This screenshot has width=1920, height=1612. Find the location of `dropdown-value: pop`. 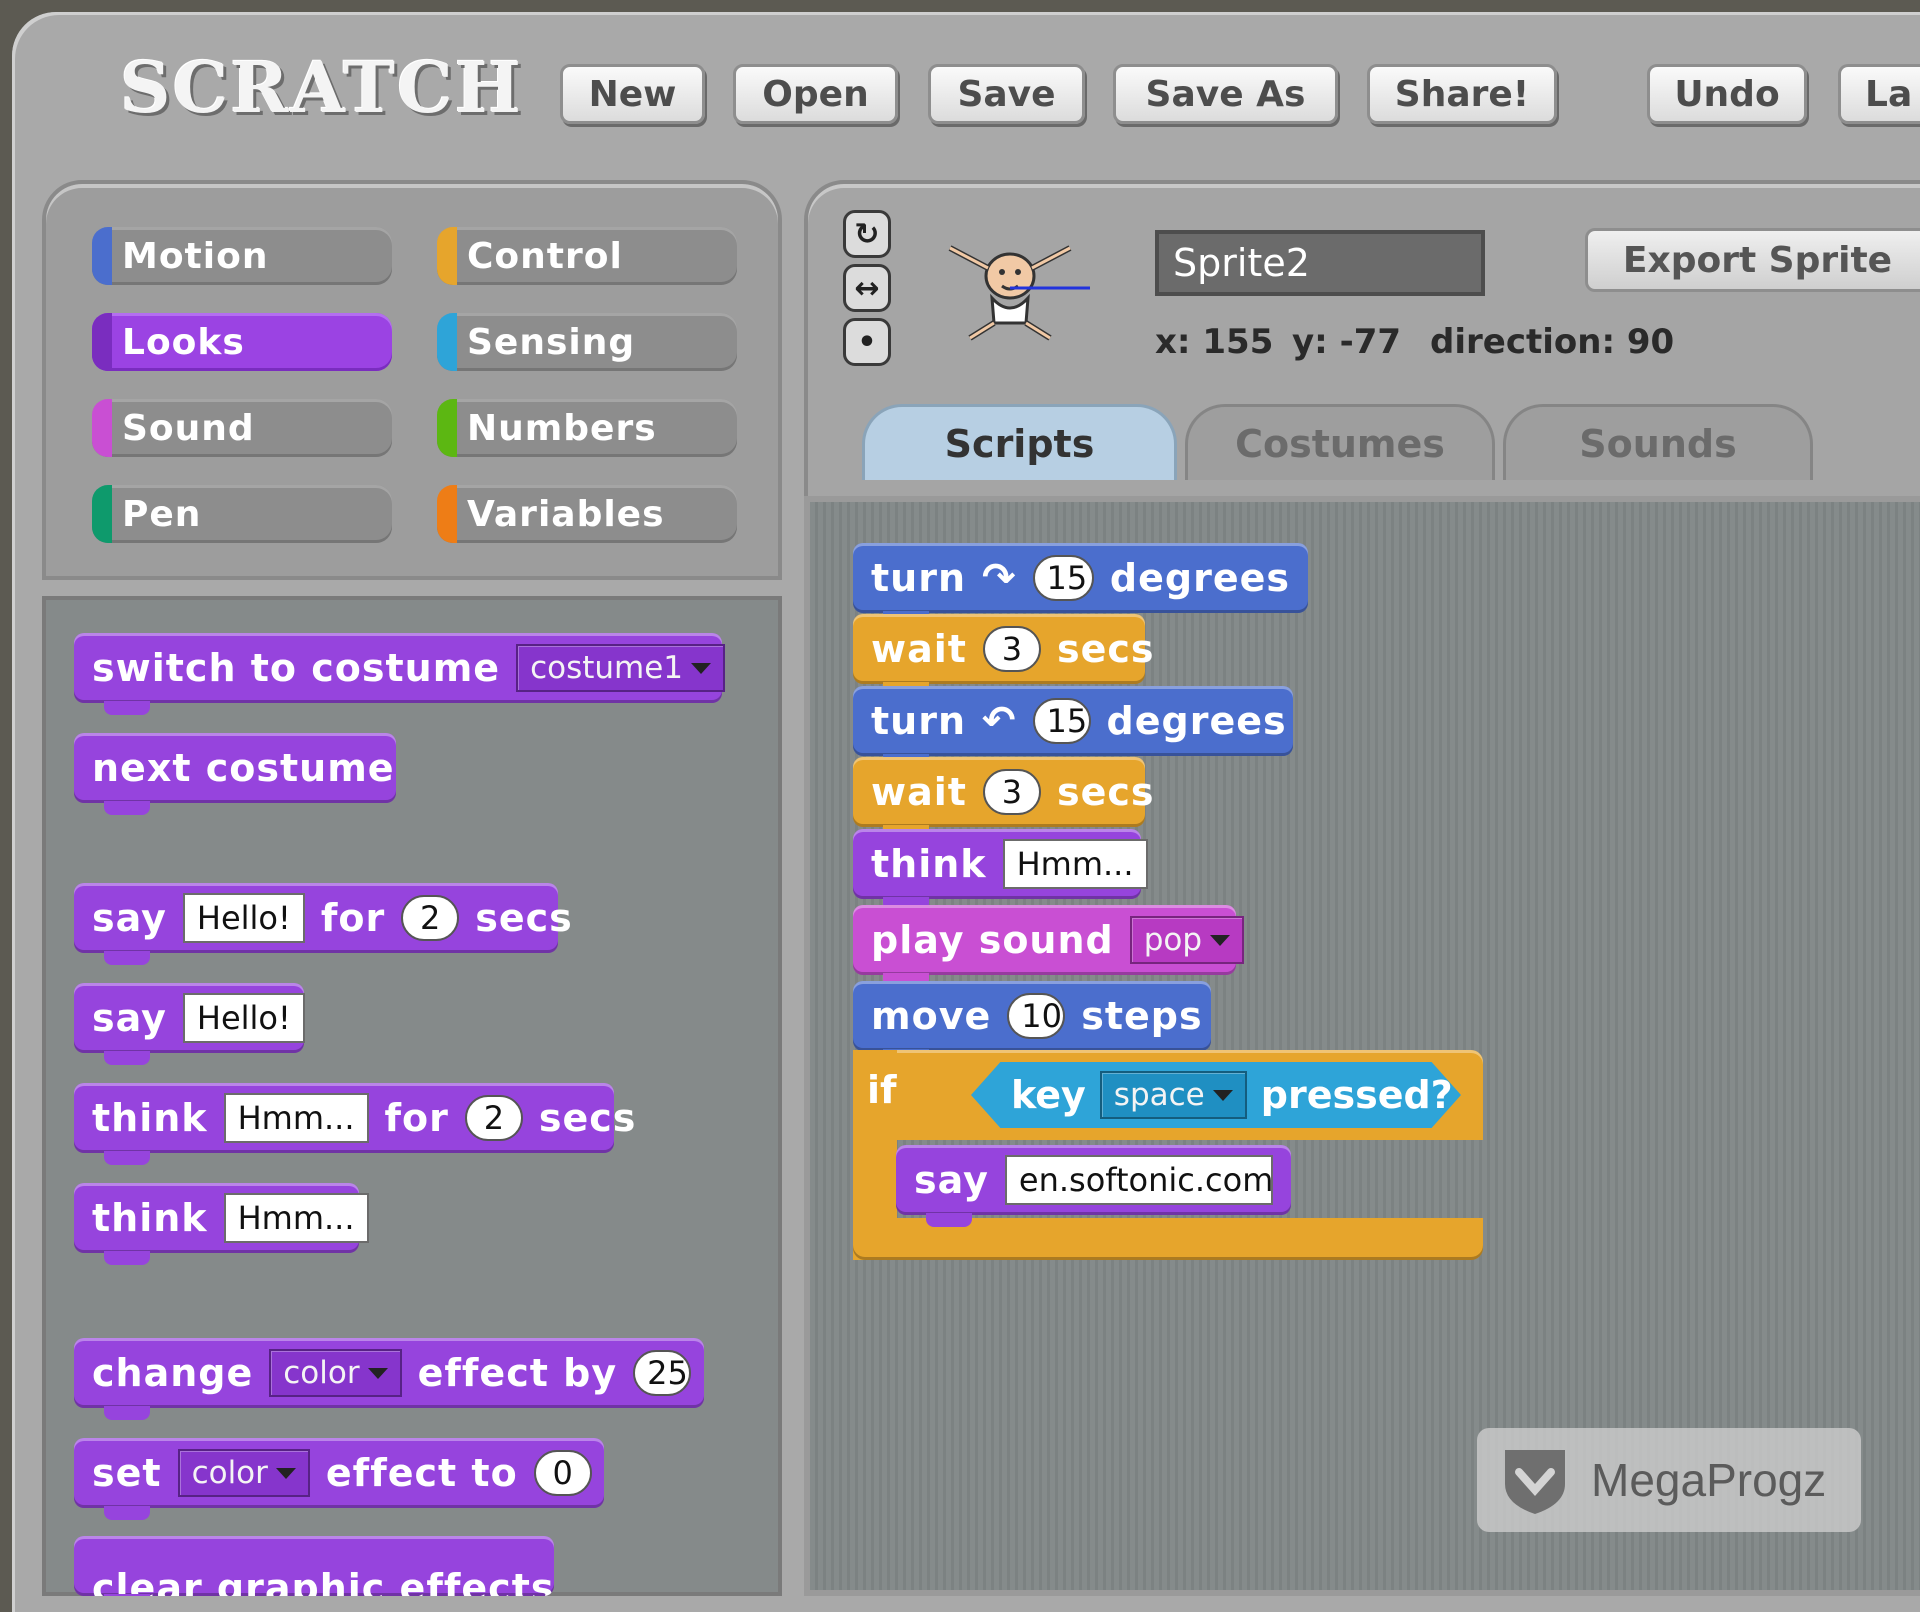

dropdown-value: pop is located at coordinates (1173, 940).